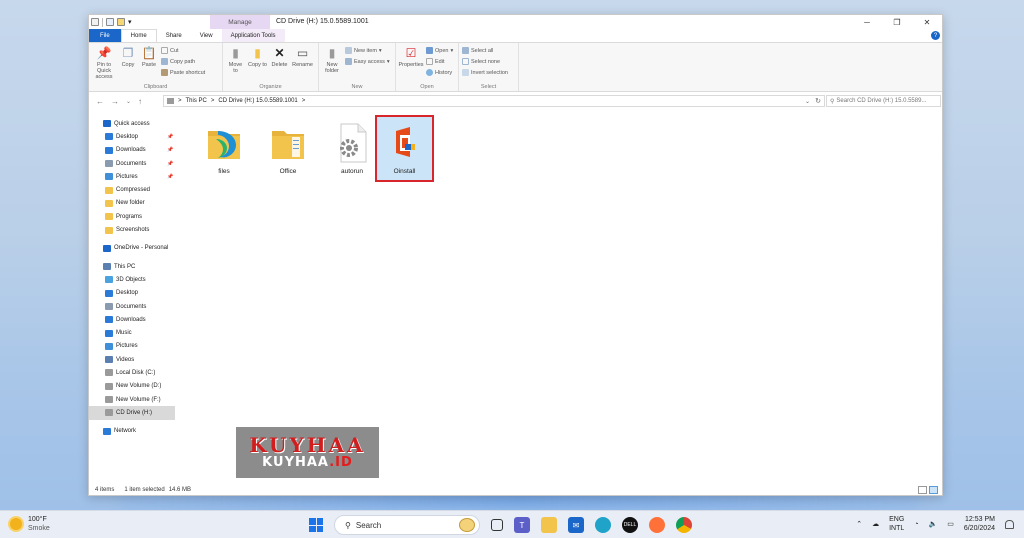  Describe the element at coordinates (922, 490) in the screenshot. I see `details-view-button` at that location.